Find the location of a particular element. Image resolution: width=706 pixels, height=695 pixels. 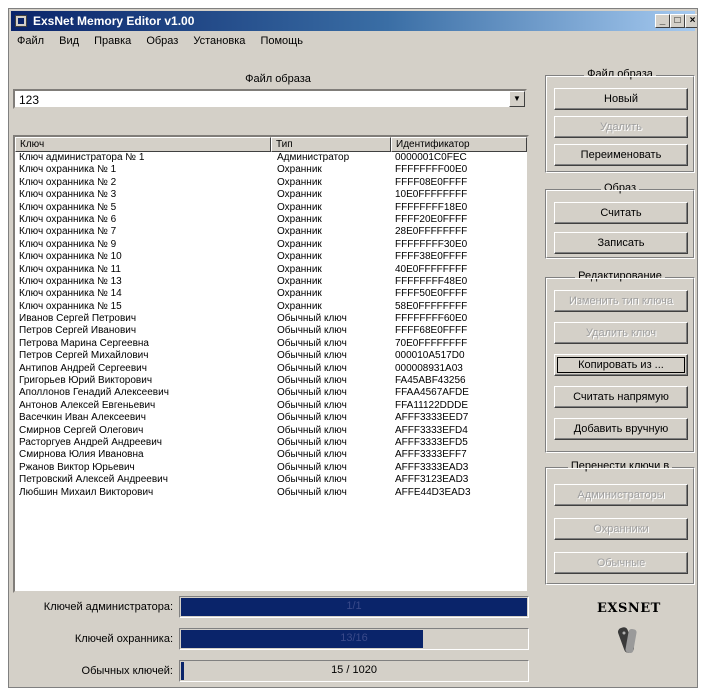

title-bar: ExsNet Memory Editor v1.00 _ □ × is located at coordinates (354, 21).